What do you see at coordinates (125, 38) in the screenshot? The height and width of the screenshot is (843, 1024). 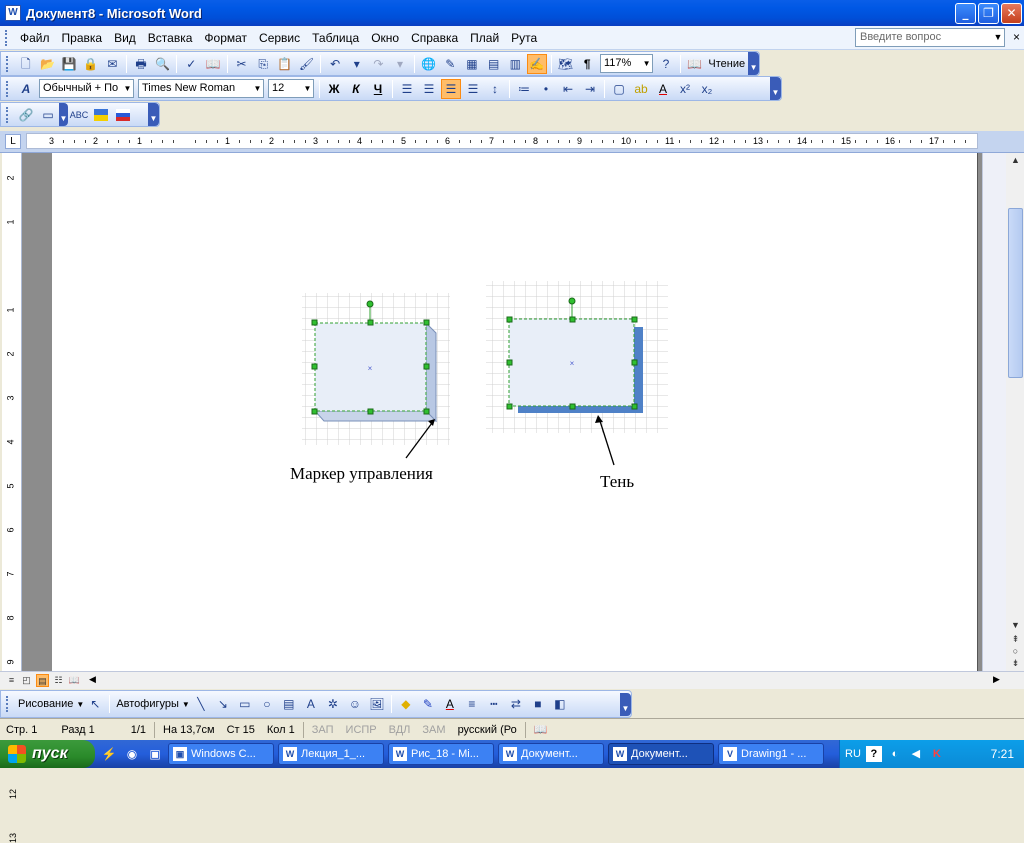 I see `menu-view: Вид` at bounding box center [125, 38].